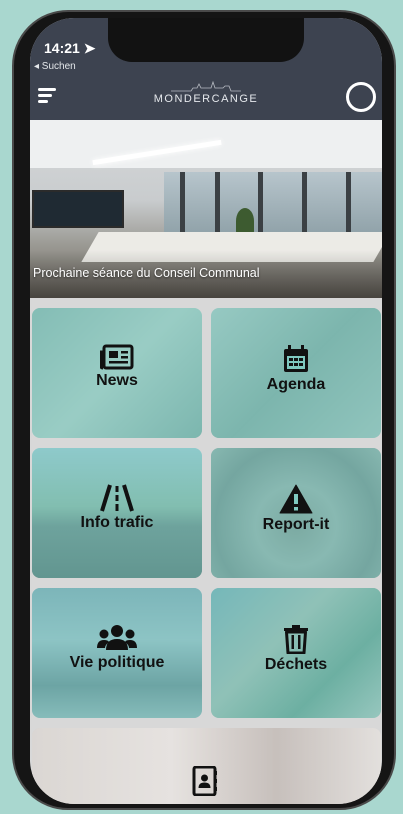 The height and width of the screenshot is (814, 403). What do you see at coordinates (117, 513) in the screenshot?
I see `tile-info-trafic: Info trafic` at bounding box center [117, 513].